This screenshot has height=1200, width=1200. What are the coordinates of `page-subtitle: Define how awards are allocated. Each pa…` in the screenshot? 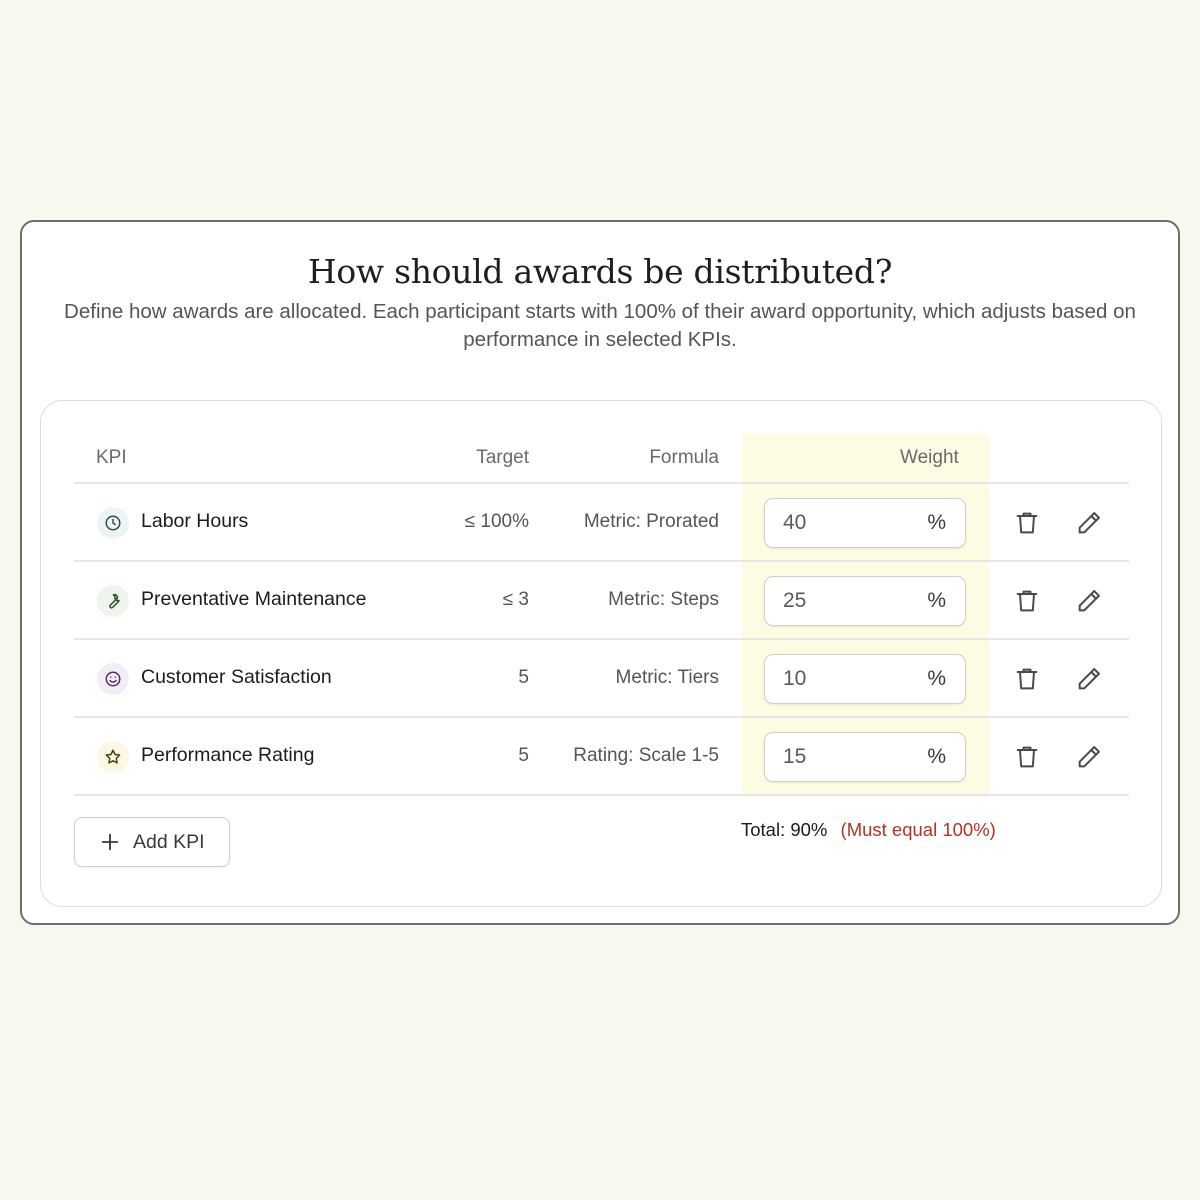 It's located at (600, 325).